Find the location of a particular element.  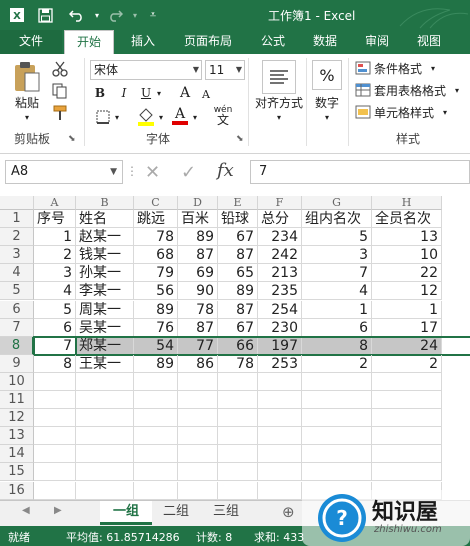

cell-b5: 李某一 is located at coordinates (105, 291).